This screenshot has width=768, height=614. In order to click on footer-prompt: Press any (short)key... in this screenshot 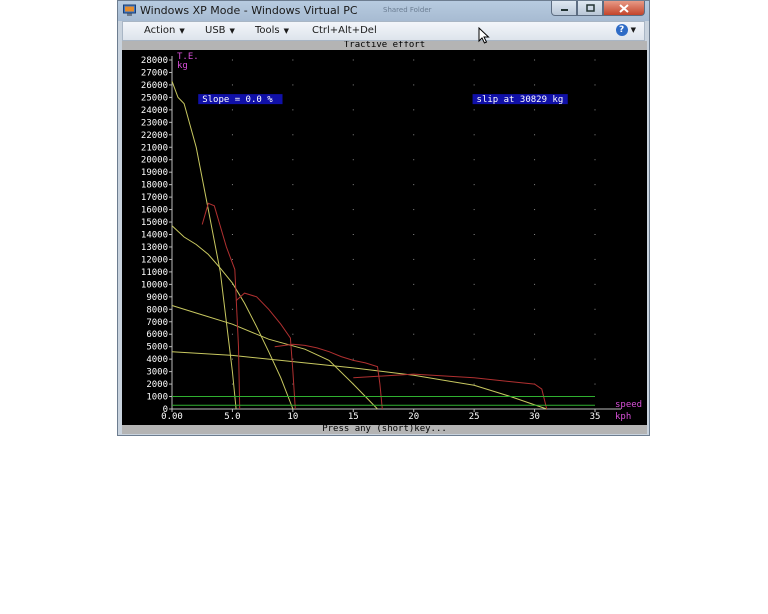, I will do `click(384, 429)`.